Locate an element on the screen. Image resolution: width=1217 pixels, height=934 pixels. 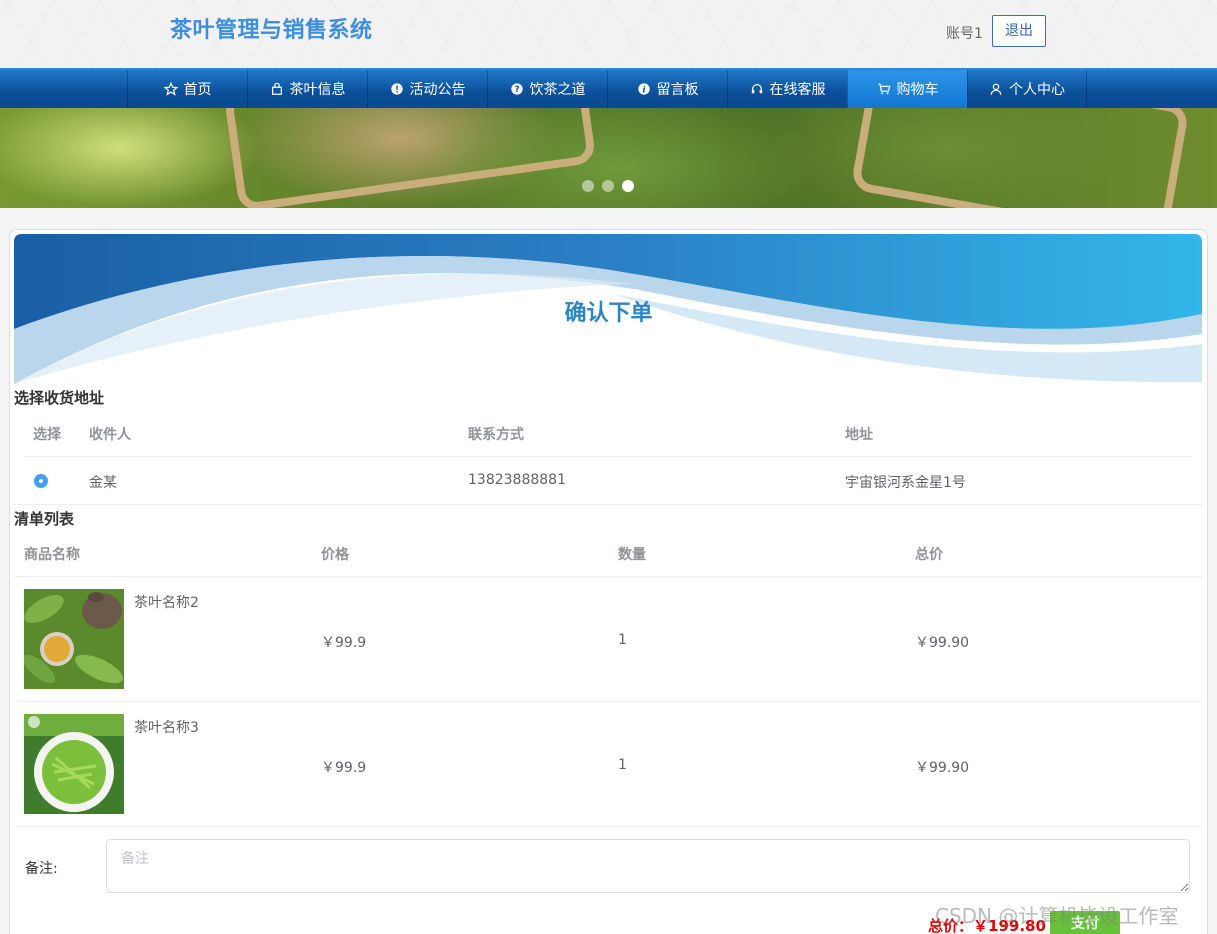
site-title: 茶叶管理与销售系统 is located at coordinates (271, 30).